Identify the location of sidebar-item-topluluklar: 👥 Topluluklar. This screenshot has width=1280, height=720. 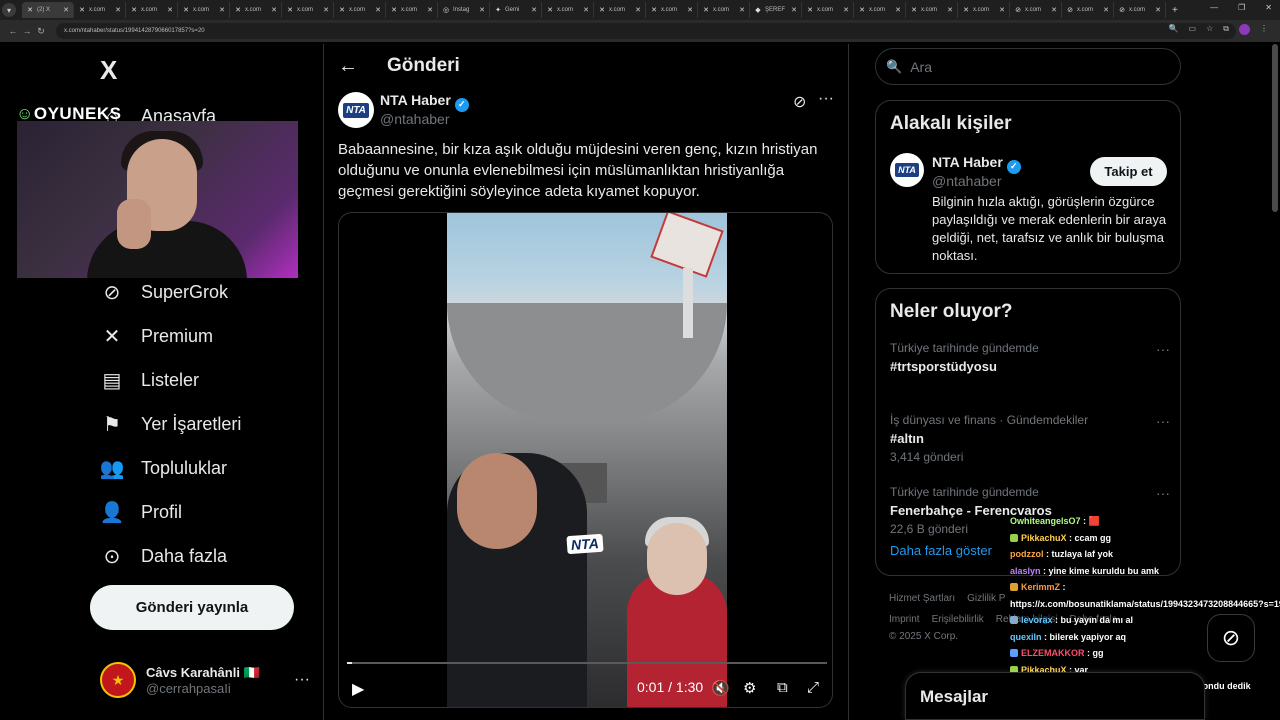
(164, 468).